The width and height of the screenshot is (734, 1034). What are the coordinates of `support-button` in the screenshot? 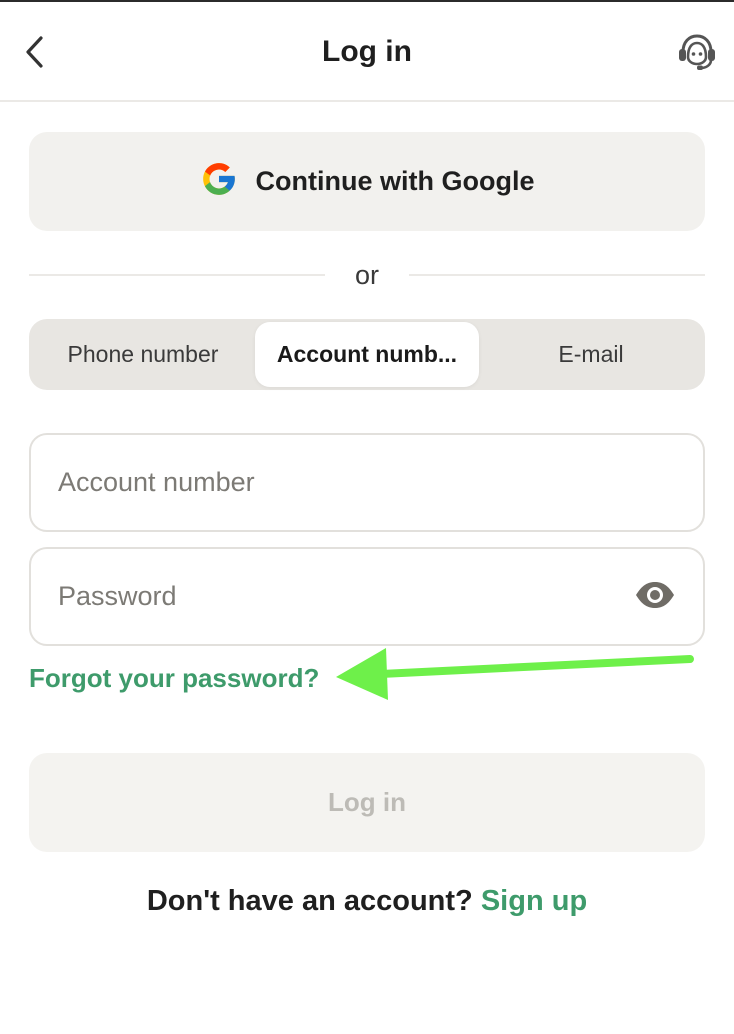 It's located at (697, 53).